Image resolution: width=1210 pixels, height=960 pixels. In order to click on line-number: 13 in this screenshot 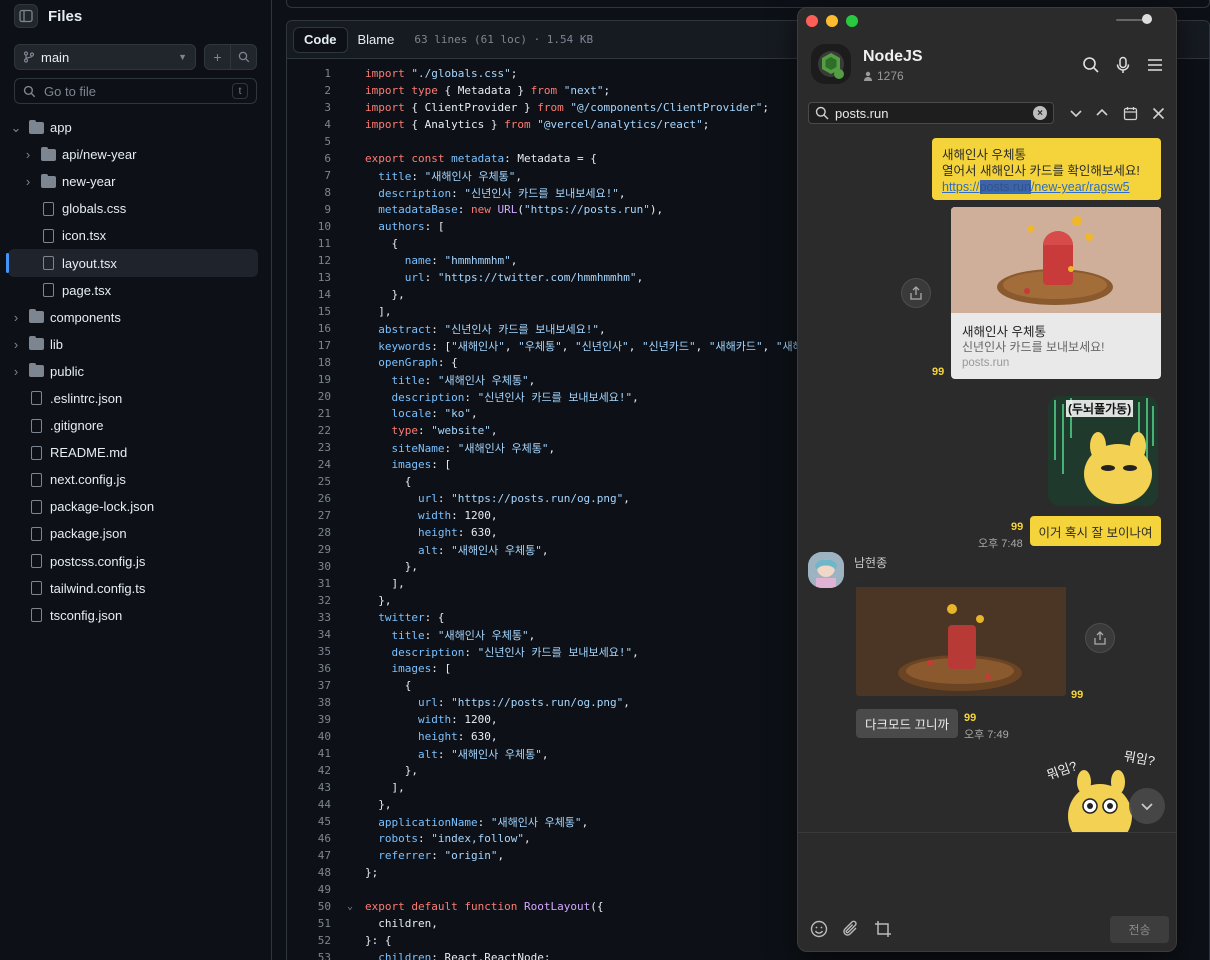, I will do `click(311, 277)`.